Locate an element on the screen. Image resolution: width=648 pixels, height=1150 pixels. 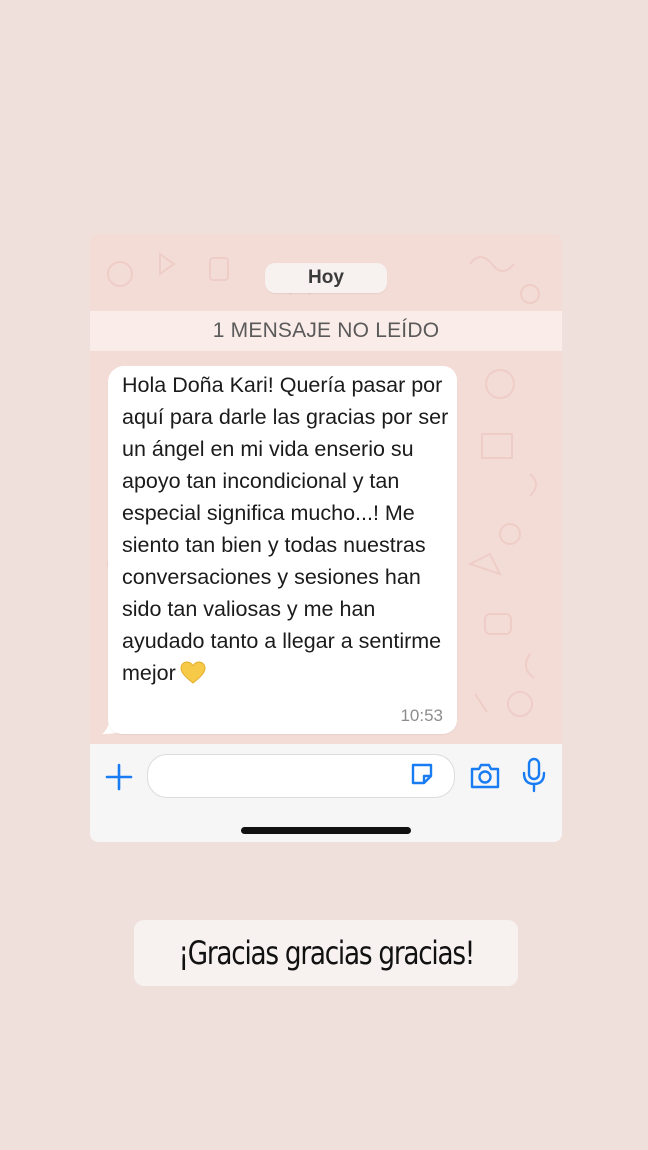
date-label: Hoy is located at coordinates (326, 278).